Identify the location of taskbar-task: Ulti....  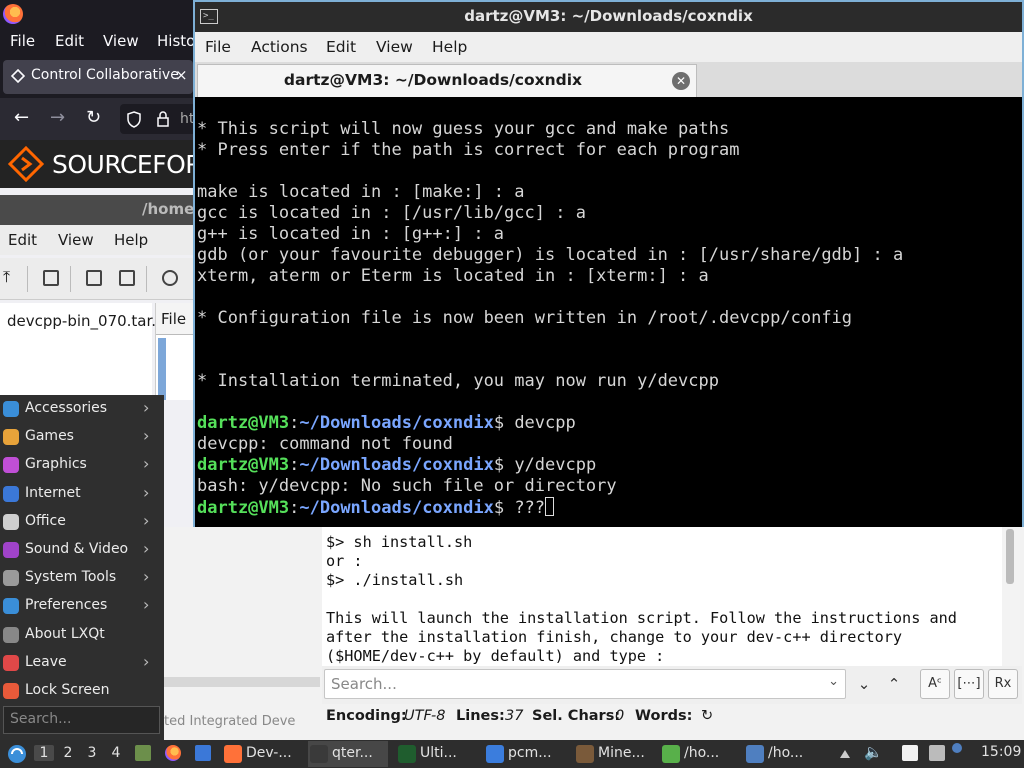
(436, 754).